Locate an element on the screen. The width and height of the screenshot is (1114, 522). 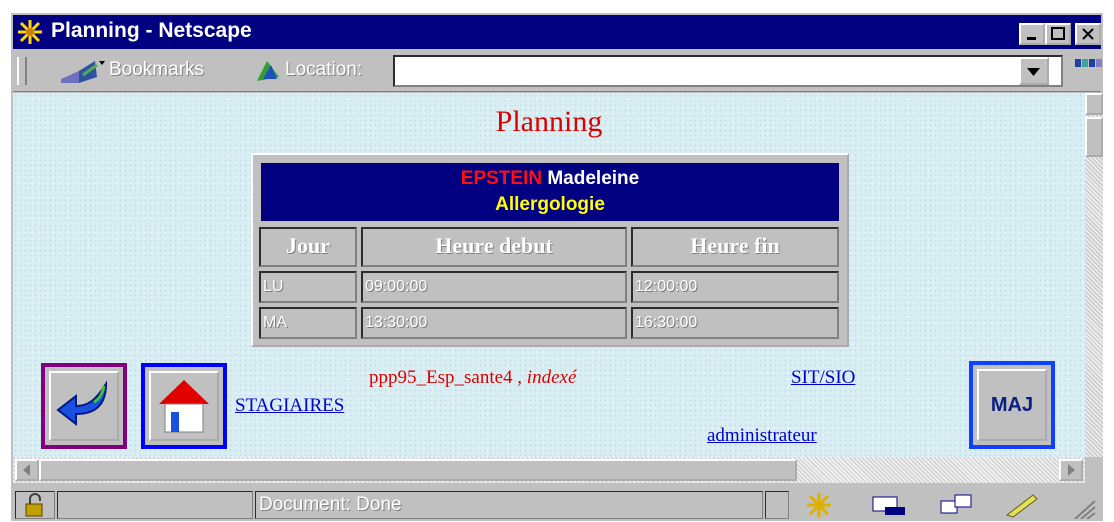
resize-grip-icon is located at coordinates (1085, 509).